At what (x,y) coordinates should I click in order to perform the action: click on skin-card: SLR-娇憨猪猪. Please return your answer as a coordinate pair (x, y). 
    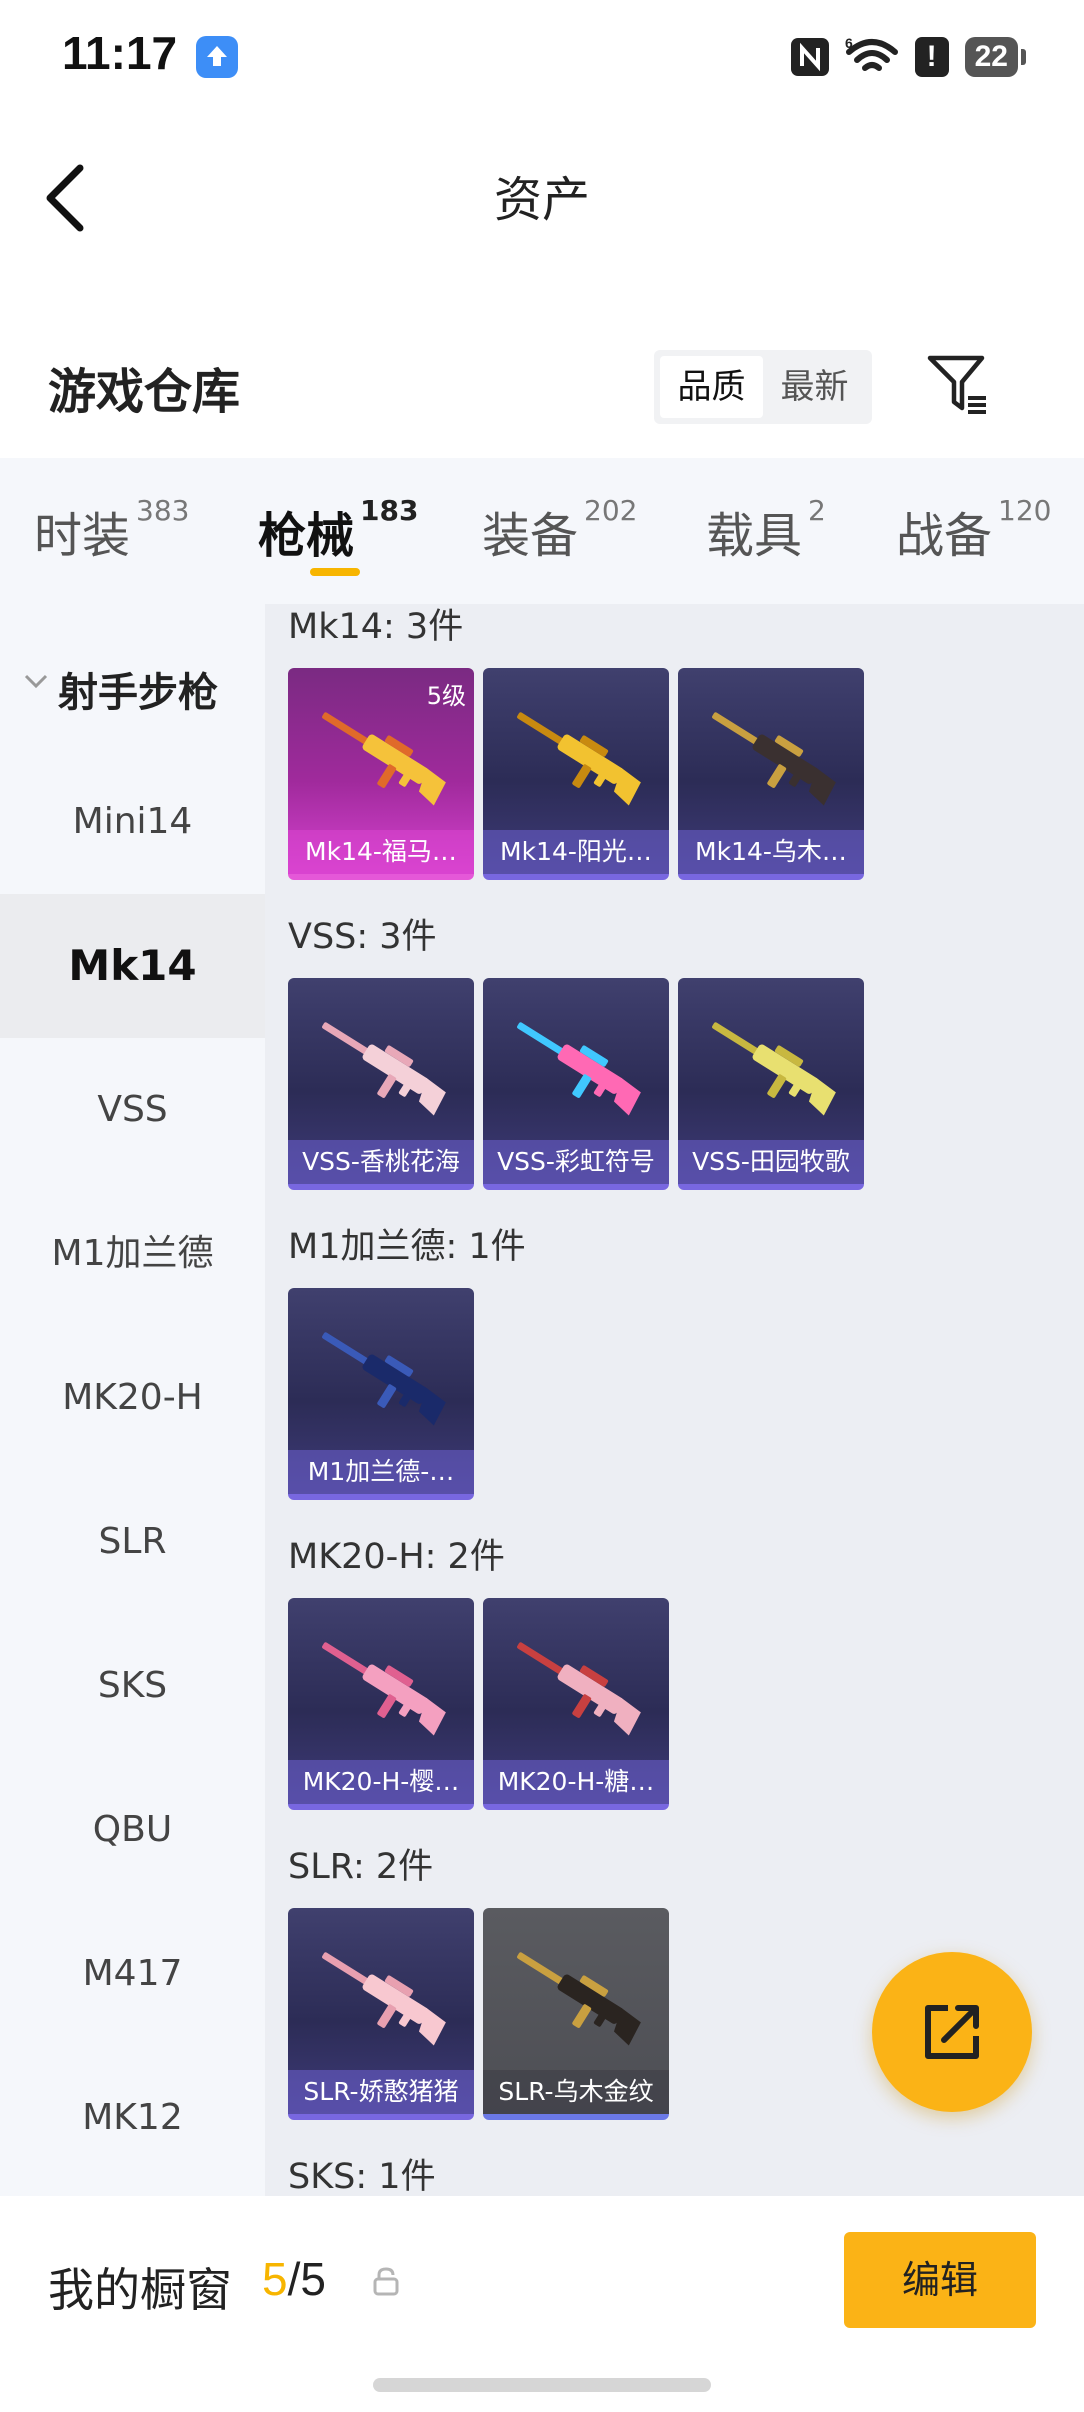
    Looking at the image, I should click on (381, 2014).